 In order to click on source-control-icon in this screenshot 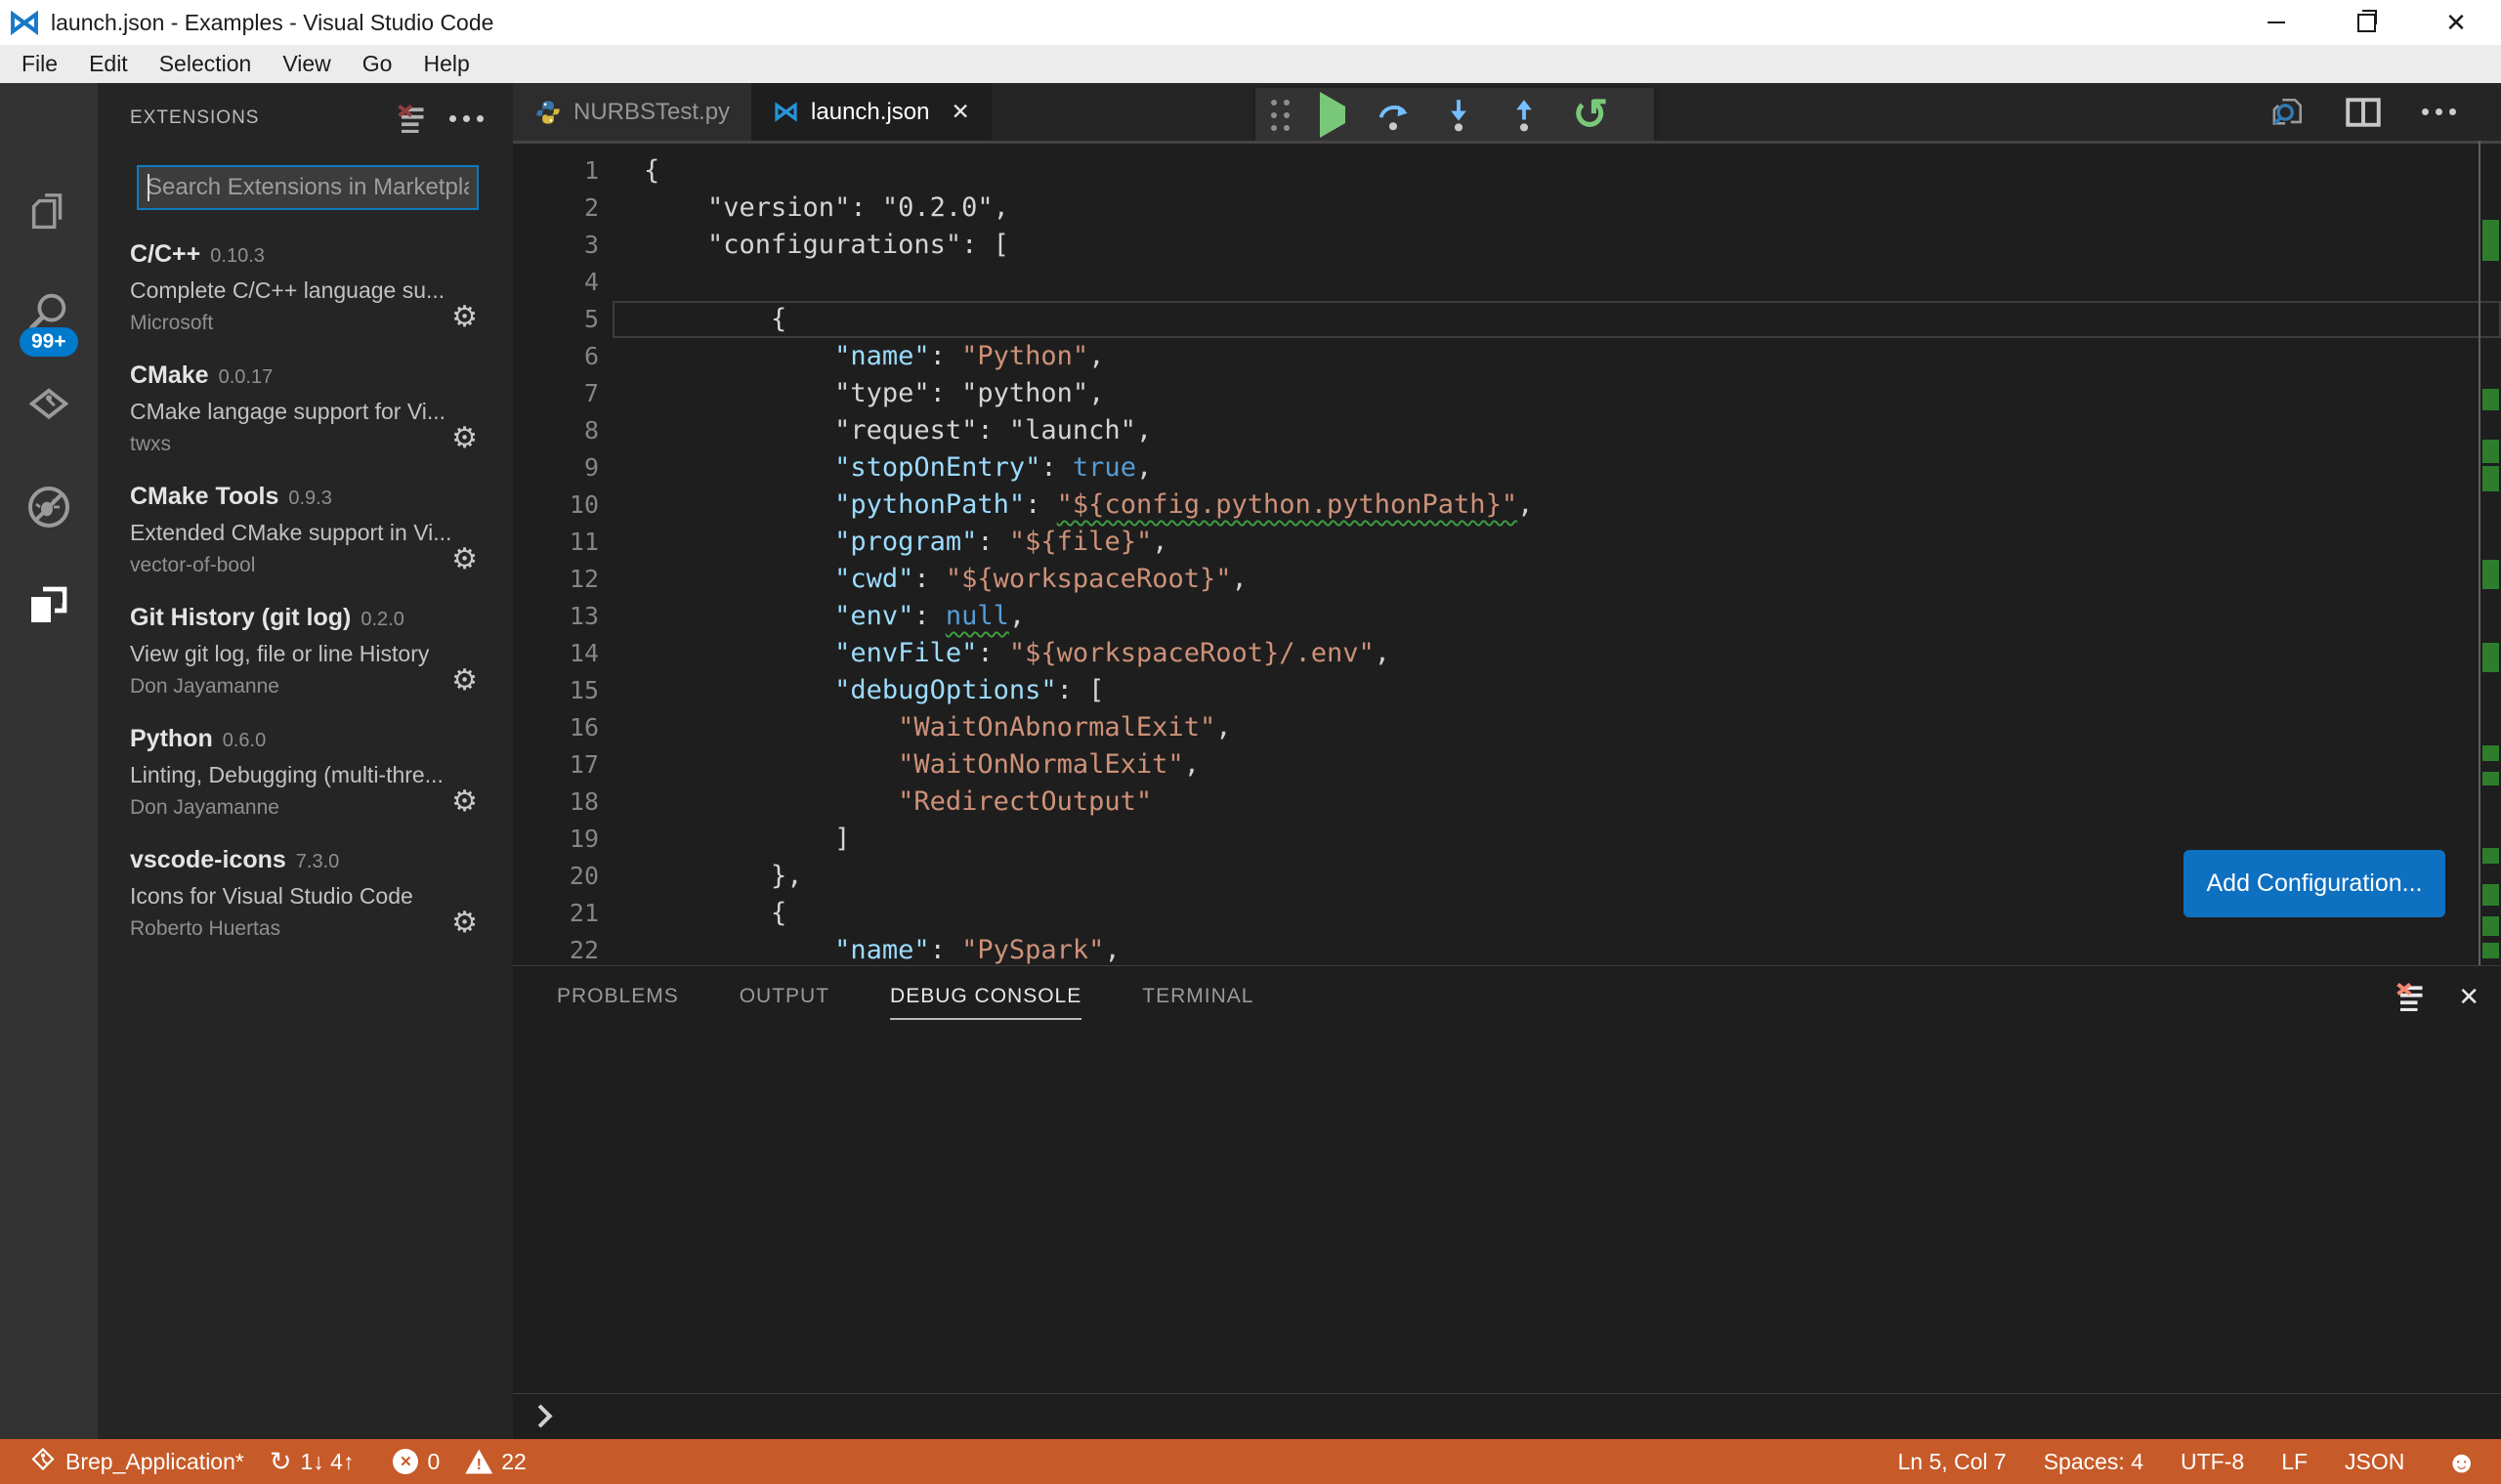, I will do `click(48, 404)`.